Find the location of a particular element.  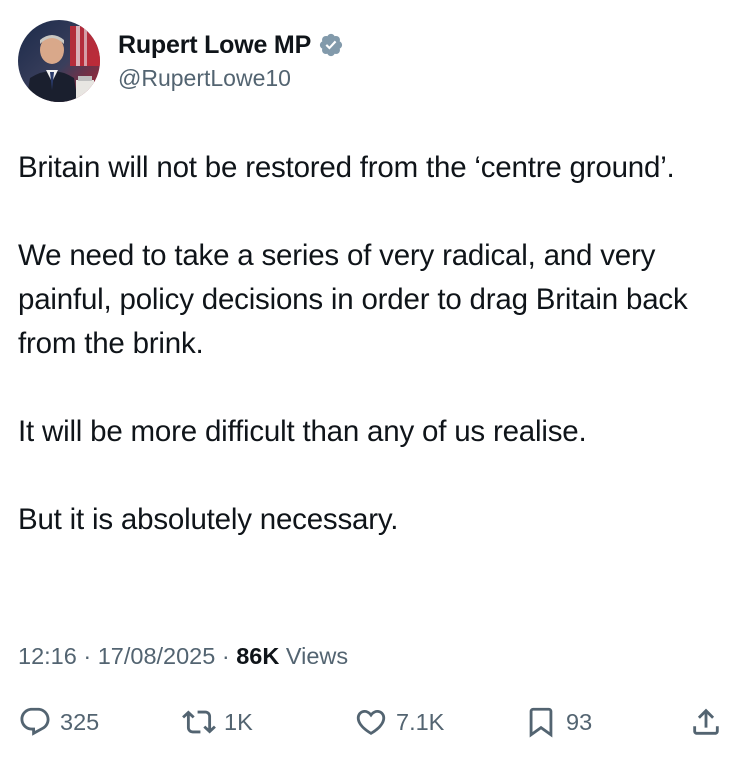

reply-button: 325 is located at coordinates (58, 722).